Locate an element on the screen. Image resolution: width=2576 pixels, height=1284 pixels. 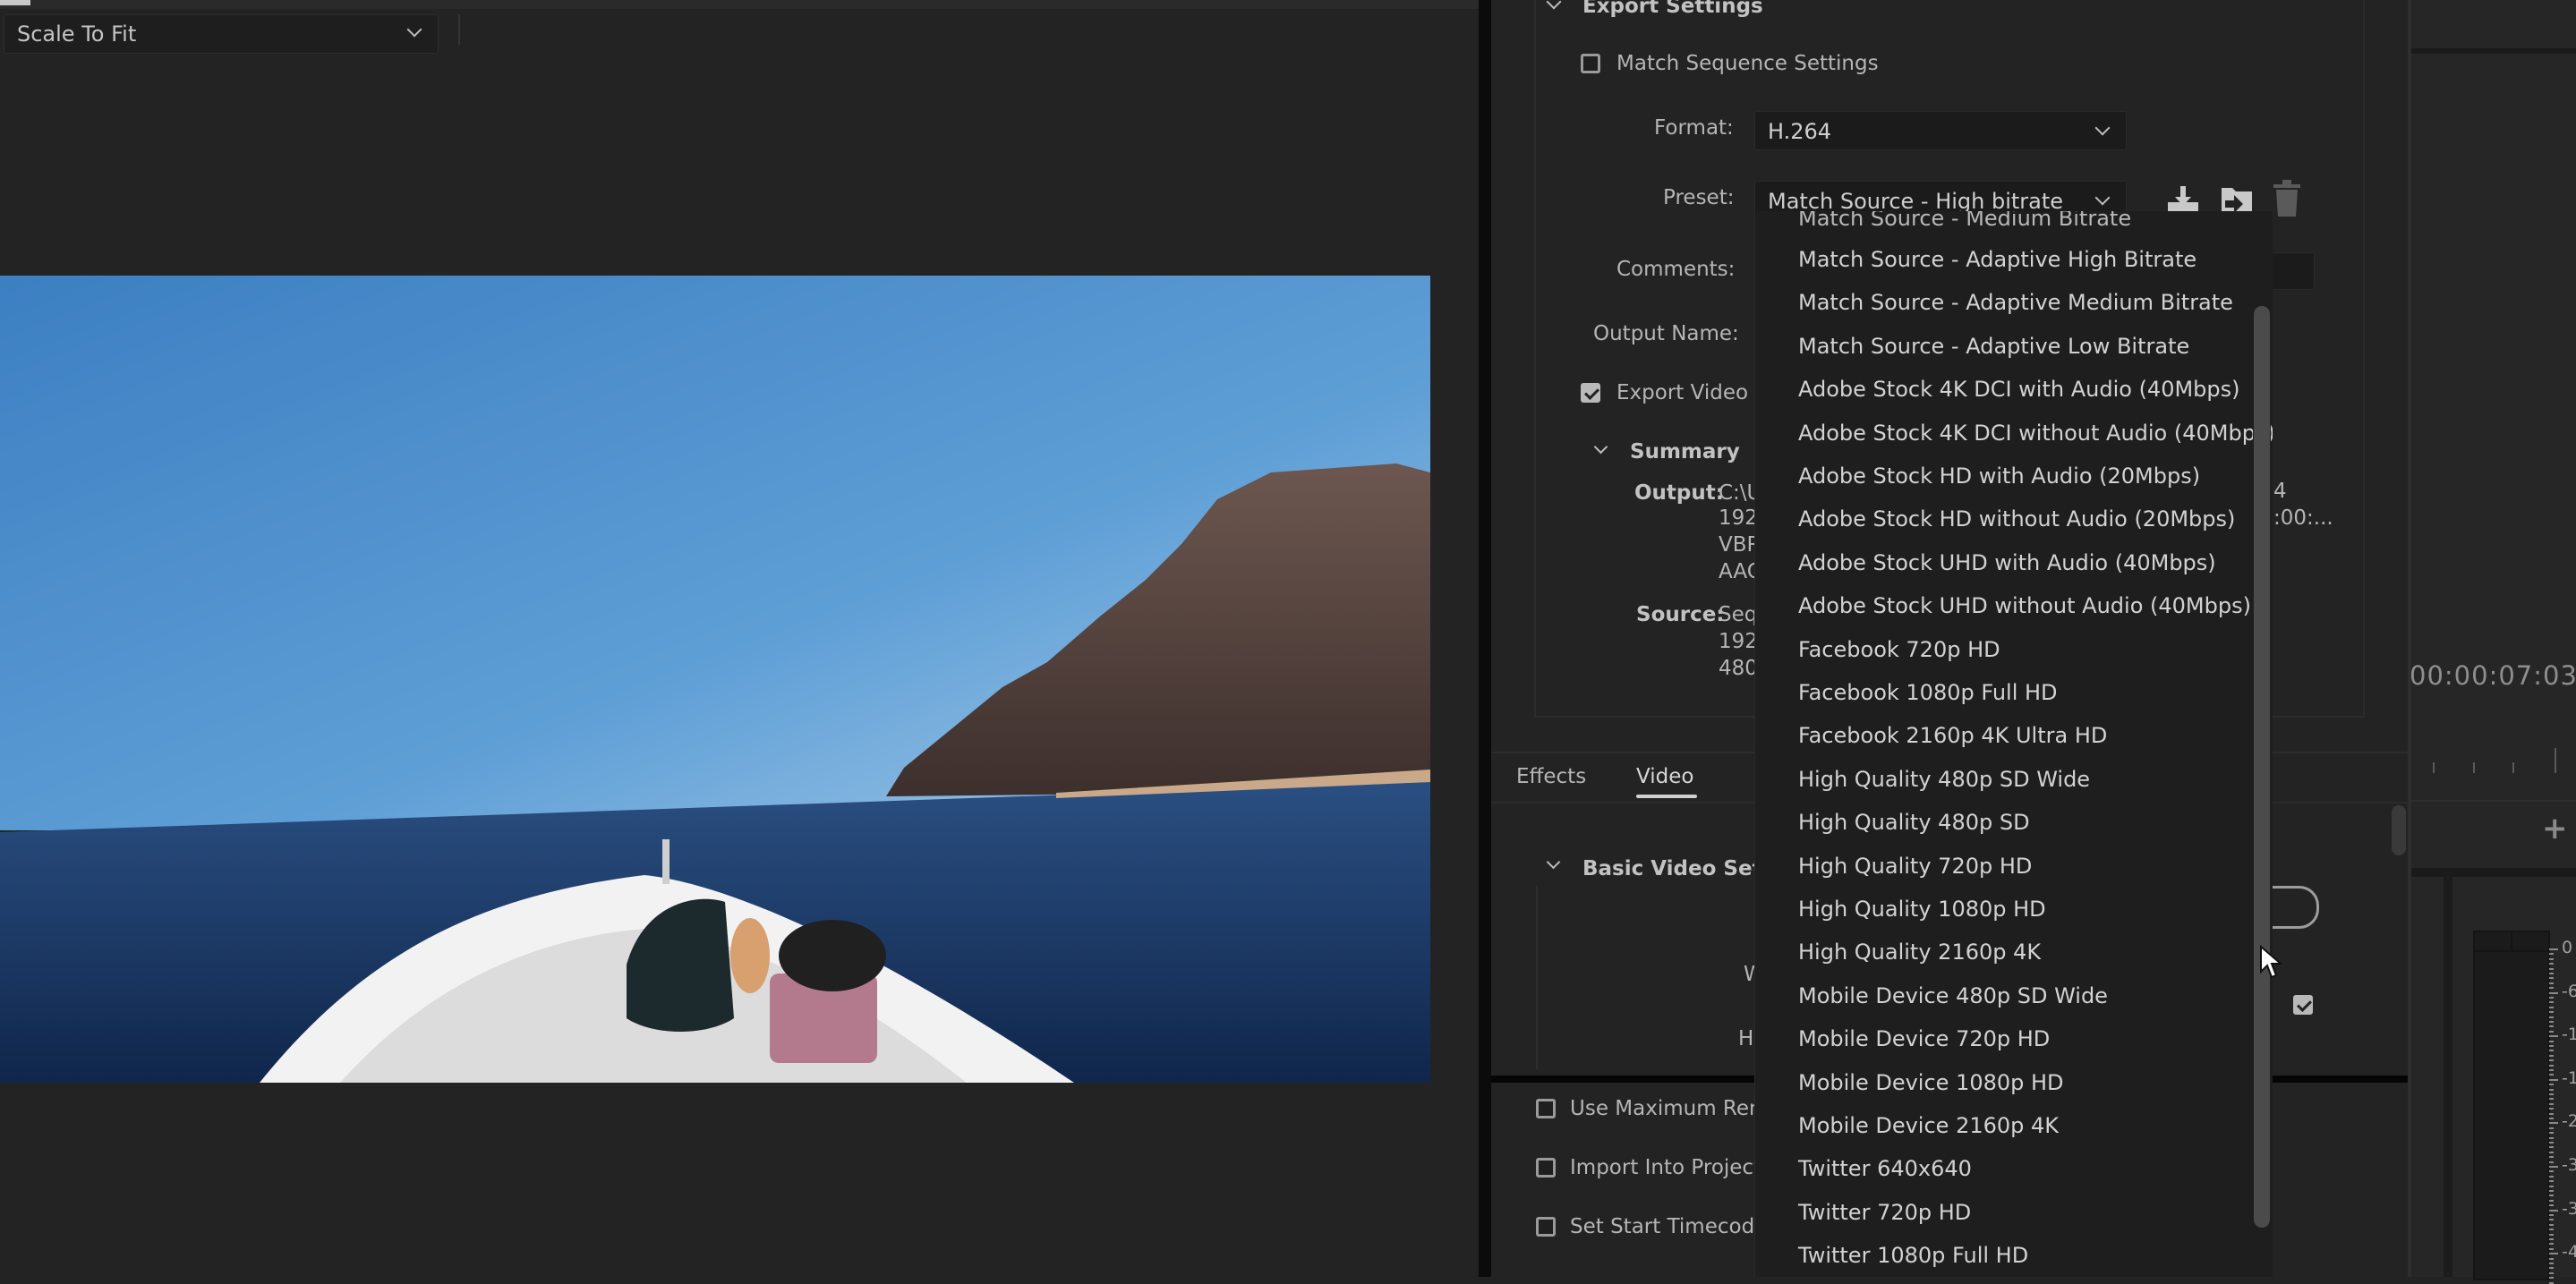
settings-scrollbar-thumb is located at coordinates (2399, 830).